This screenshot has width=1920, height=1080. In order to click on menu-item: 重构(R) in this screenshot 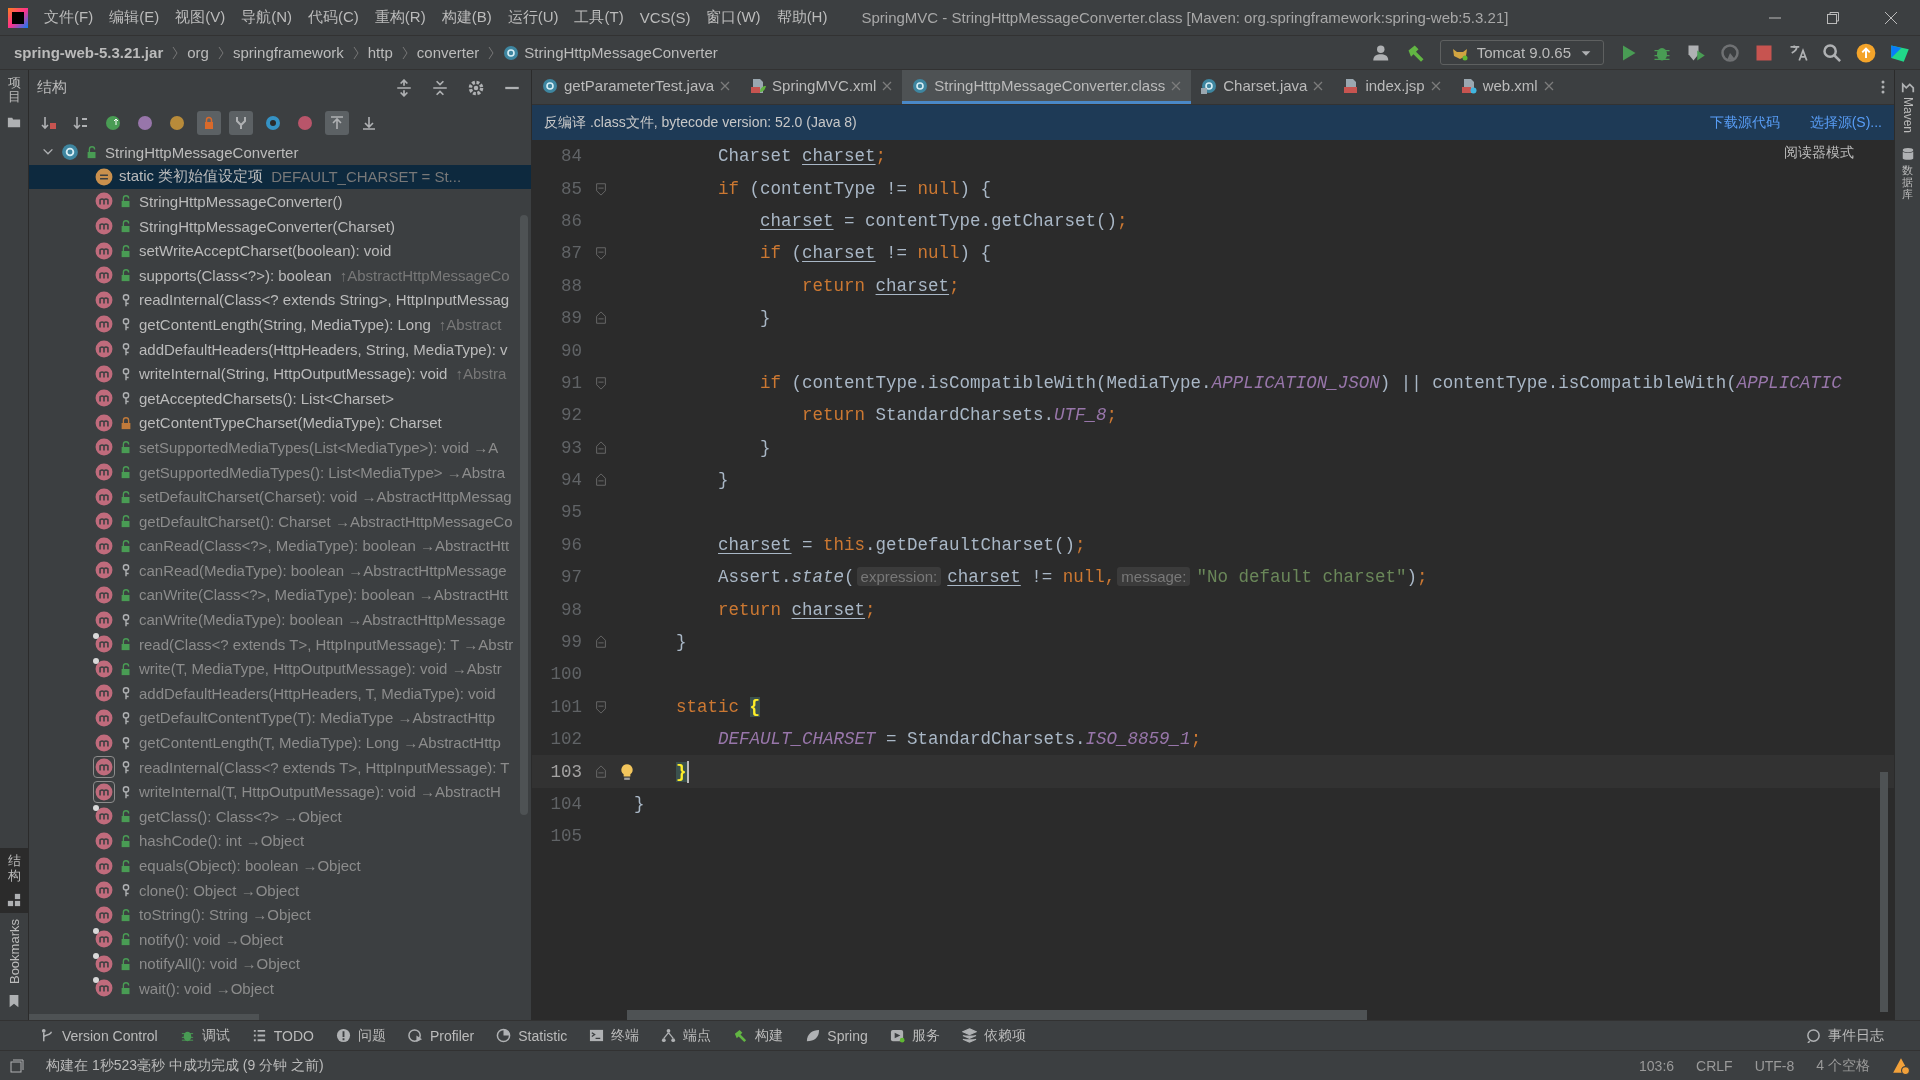, I will do `click(400, 17)`.